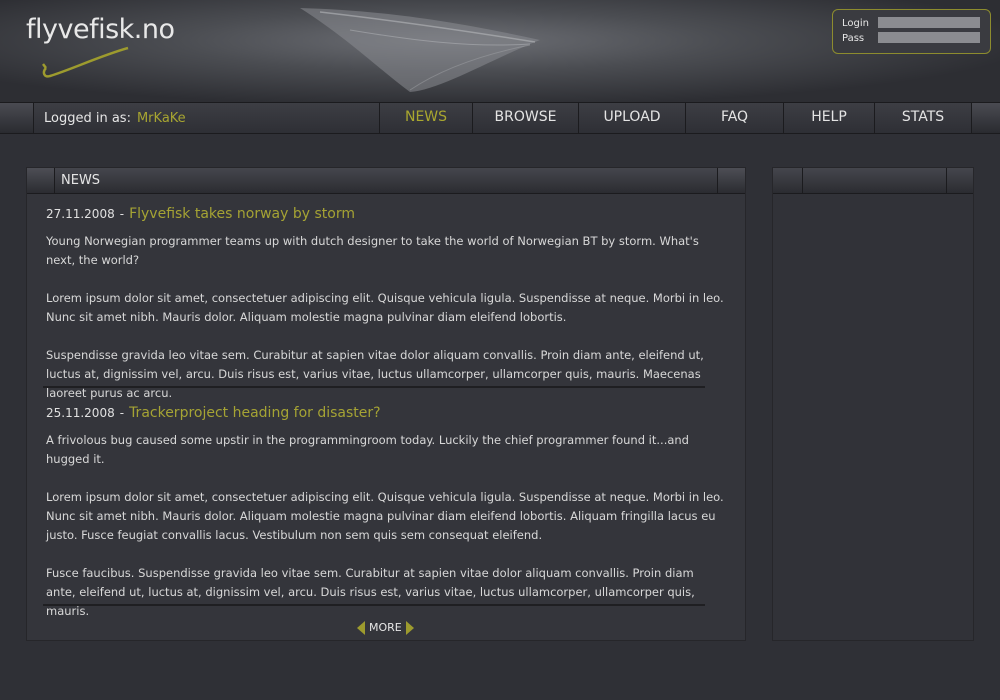 This screenshot has width=1000, height=700. I want to click on more-pagination: MORE, so click(385, 628).